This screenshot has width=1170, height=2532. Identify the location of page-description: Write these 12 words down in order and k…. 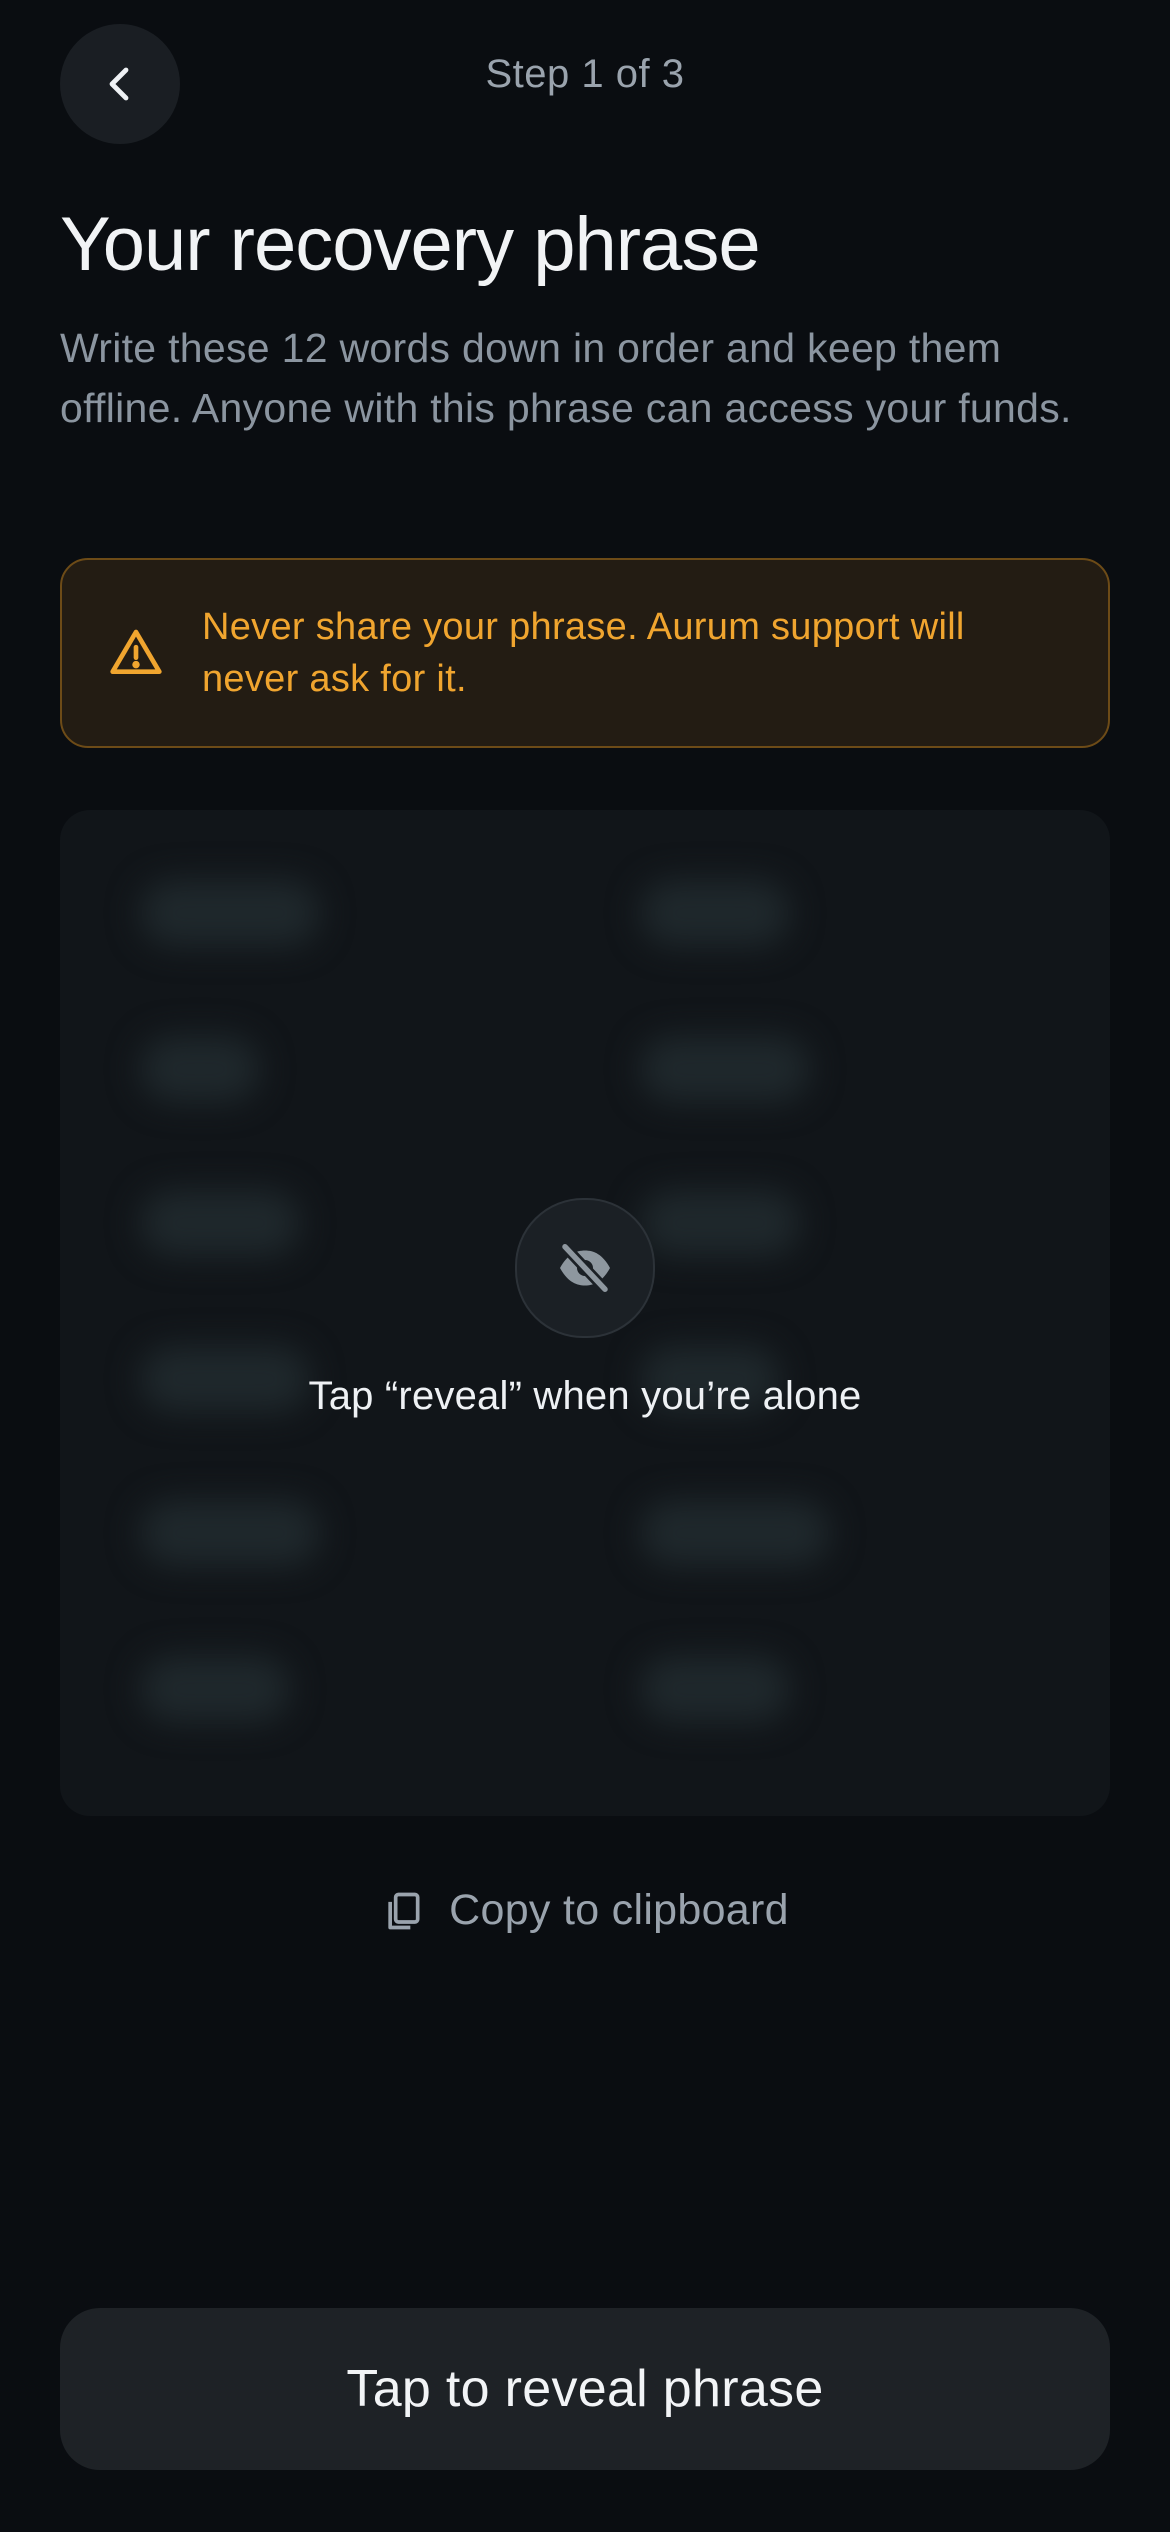
(566, 378).